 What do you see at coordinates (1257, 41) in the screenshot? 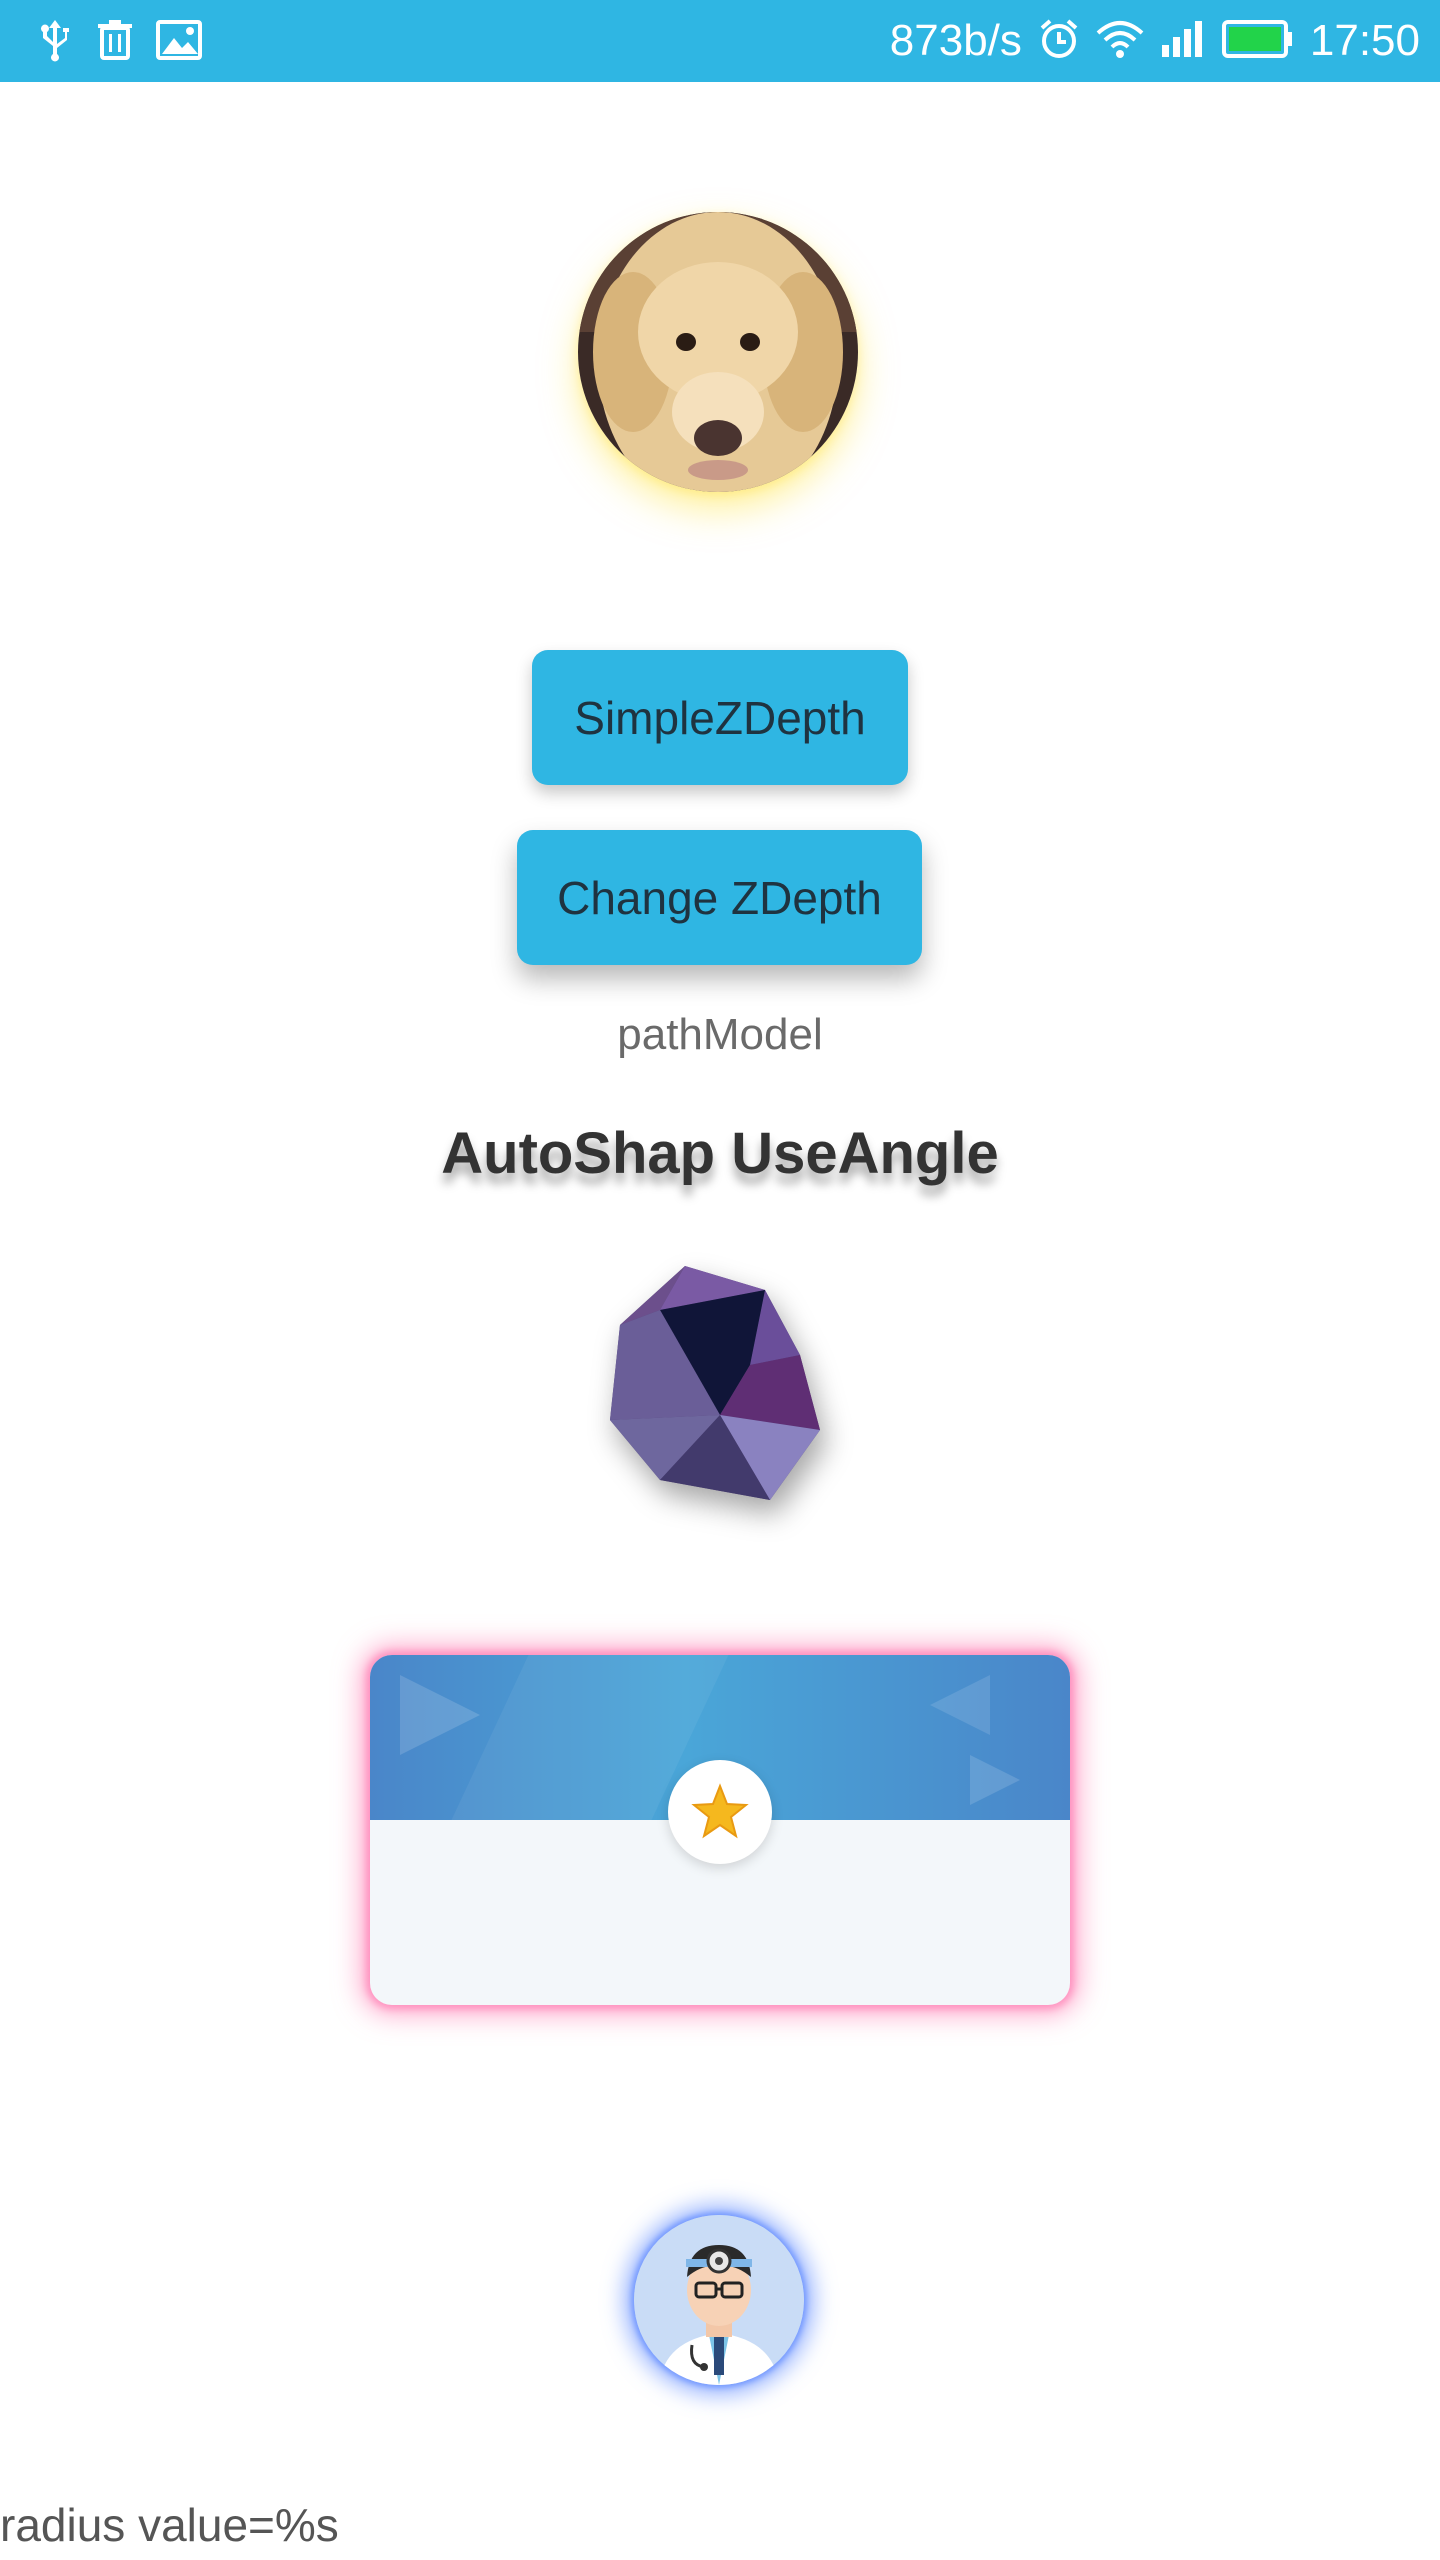
I see `battery-icon` at bounding box center [1257, 41].